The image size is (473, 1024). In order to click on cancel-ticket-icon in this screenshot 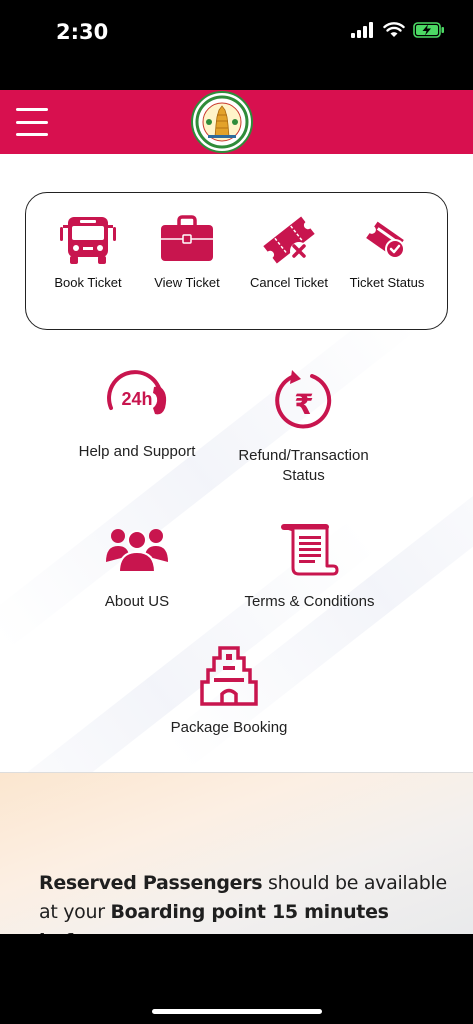, I will do `click(289, 240)`.